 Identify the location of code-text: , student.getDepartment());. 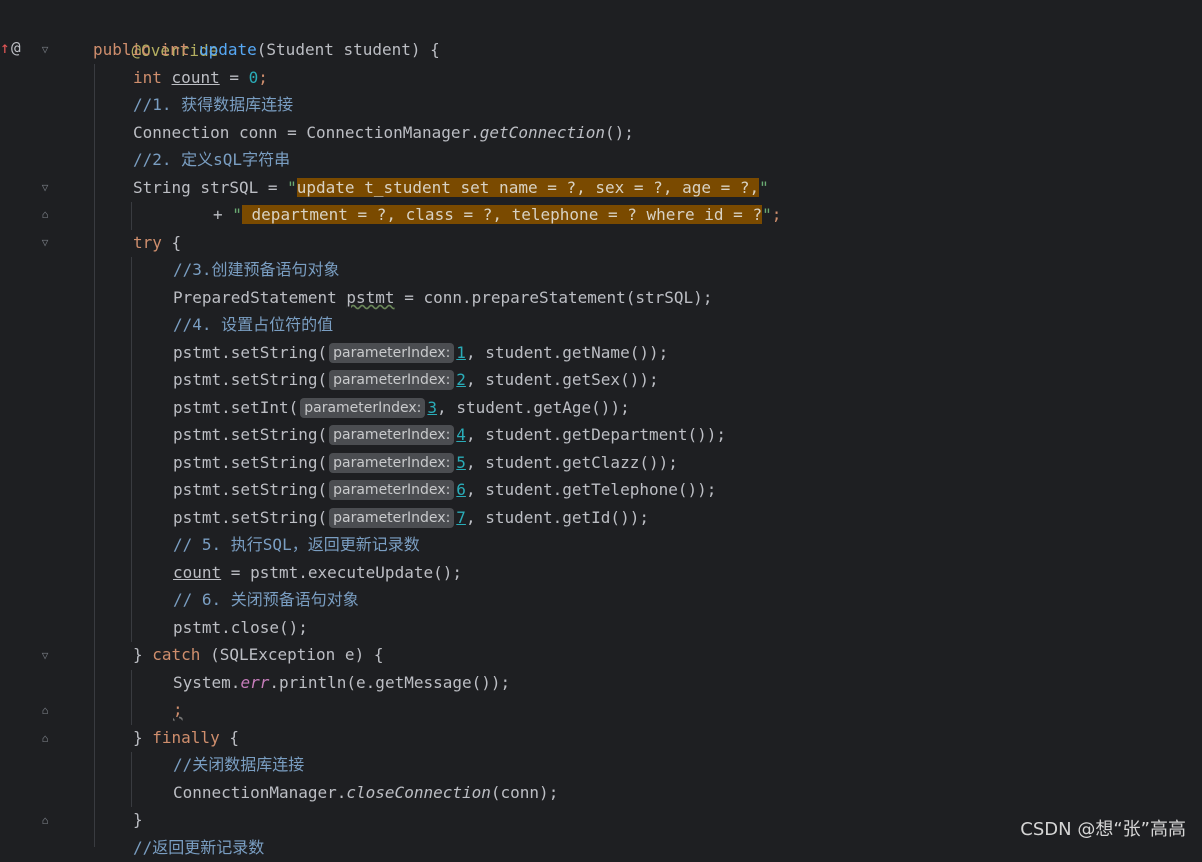
(596, 434).